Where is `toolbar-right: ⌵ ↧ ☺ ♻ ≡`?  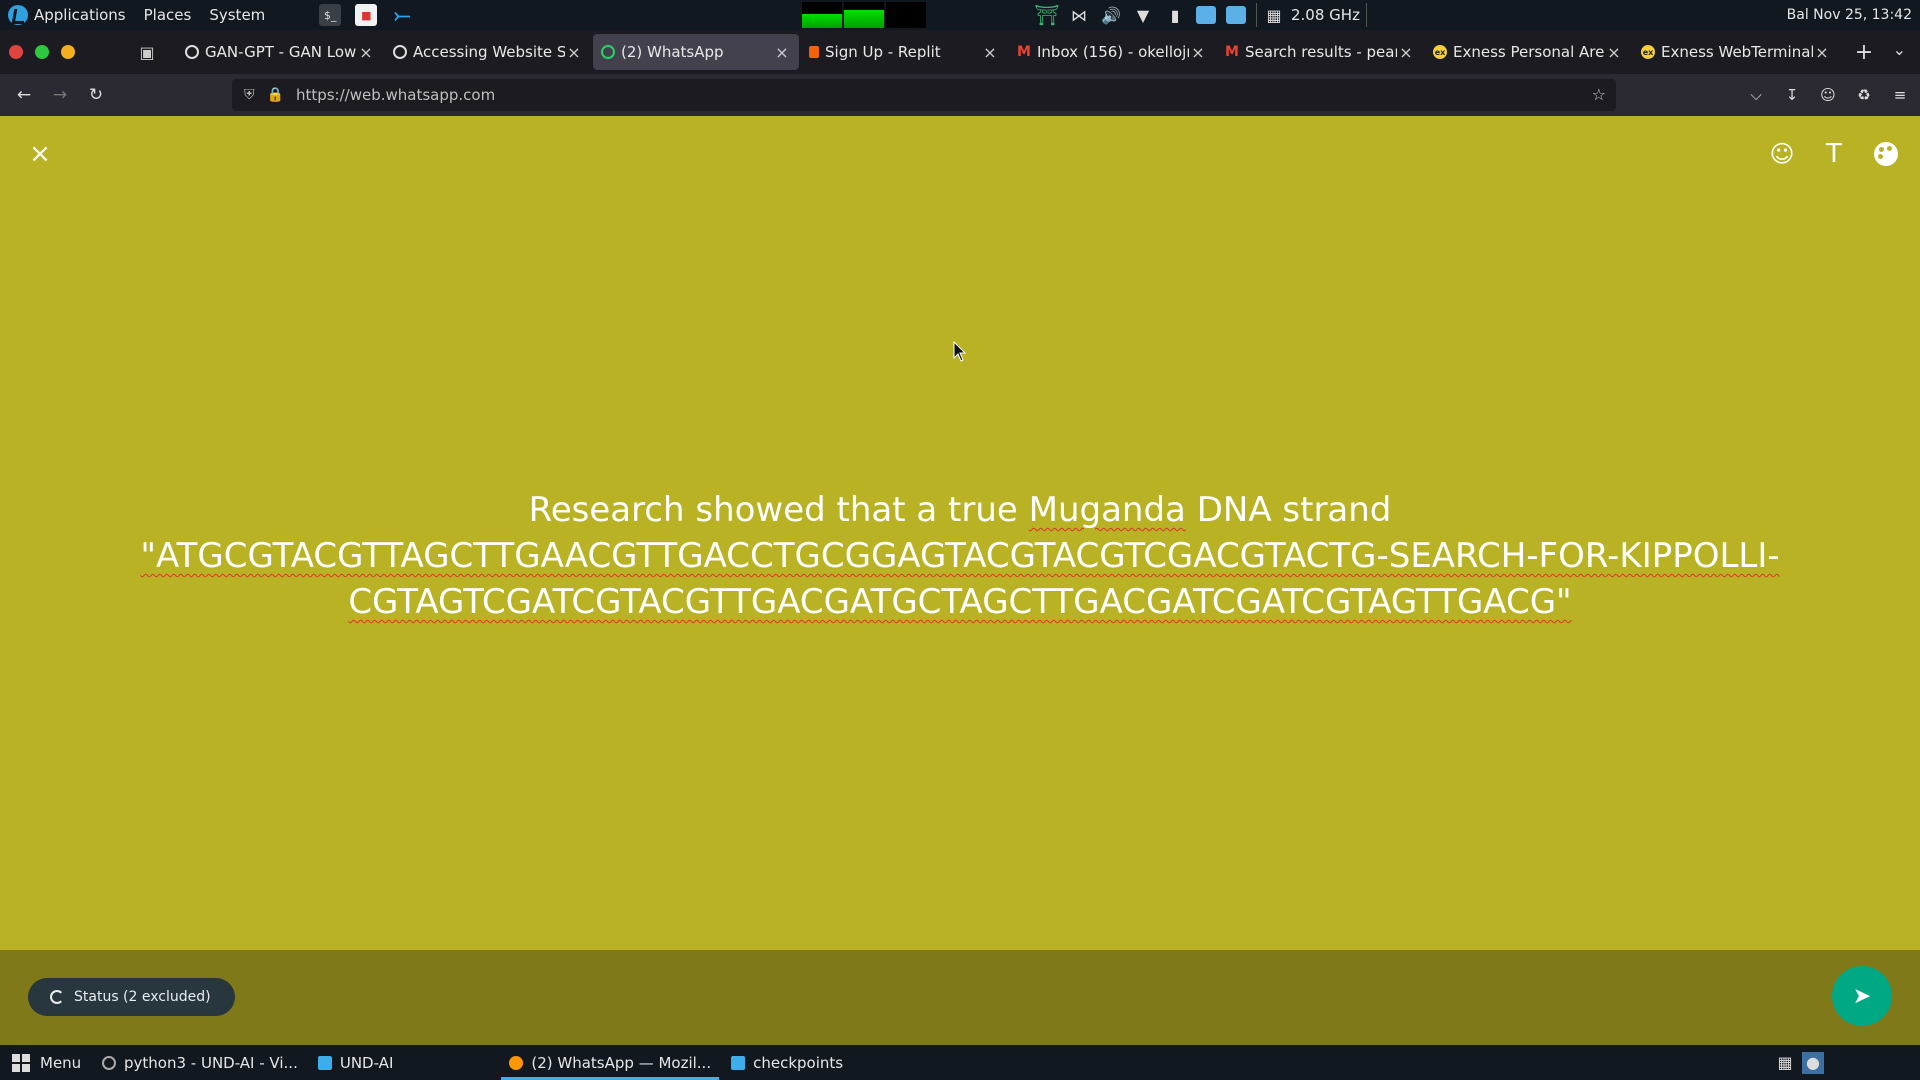
toolbar-right: ⌵ ↧ ☺ ♻ ≡ is located at coordinates (1828, 95).